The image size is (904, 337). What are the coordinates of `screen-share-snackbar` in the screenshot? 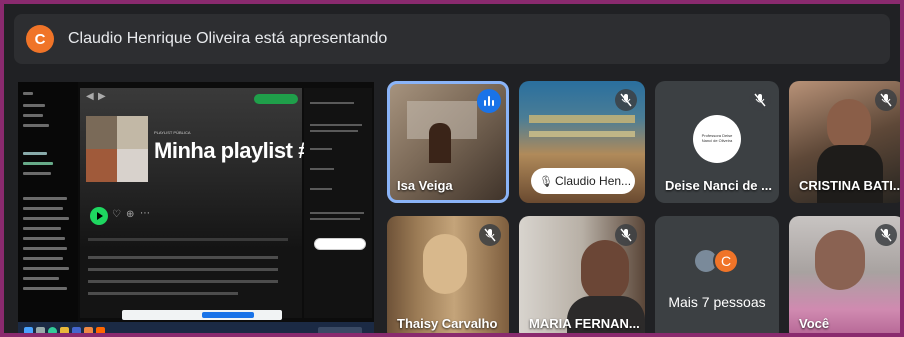 It's located at (202, 315).